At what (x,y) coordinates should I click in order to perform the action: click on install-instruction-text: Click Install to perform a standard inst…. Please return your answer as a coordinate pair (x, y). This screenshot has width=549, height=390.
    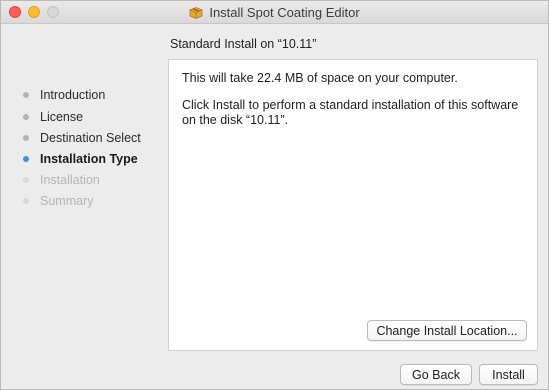
    Looking at the image, I should click on (350, 112).